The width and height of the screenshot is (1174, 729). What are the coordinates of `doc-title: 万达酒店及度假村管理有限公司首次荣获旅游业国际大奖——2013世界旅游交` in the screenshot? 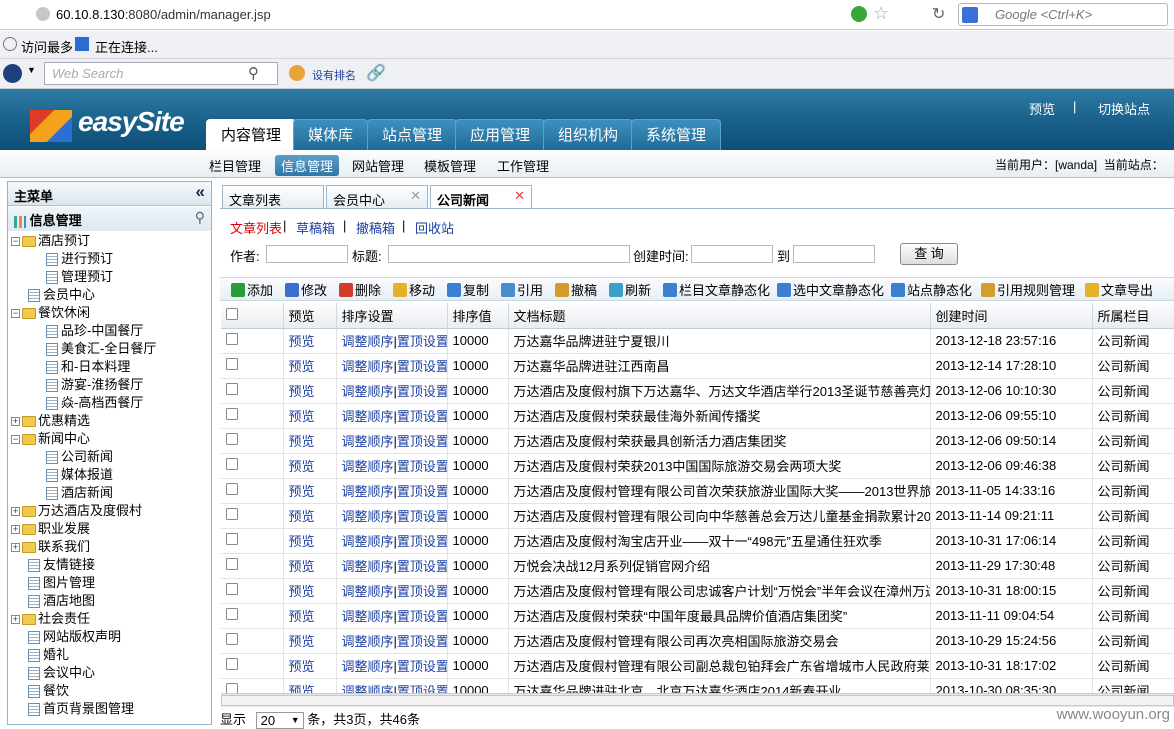 It's located at (722, 491).